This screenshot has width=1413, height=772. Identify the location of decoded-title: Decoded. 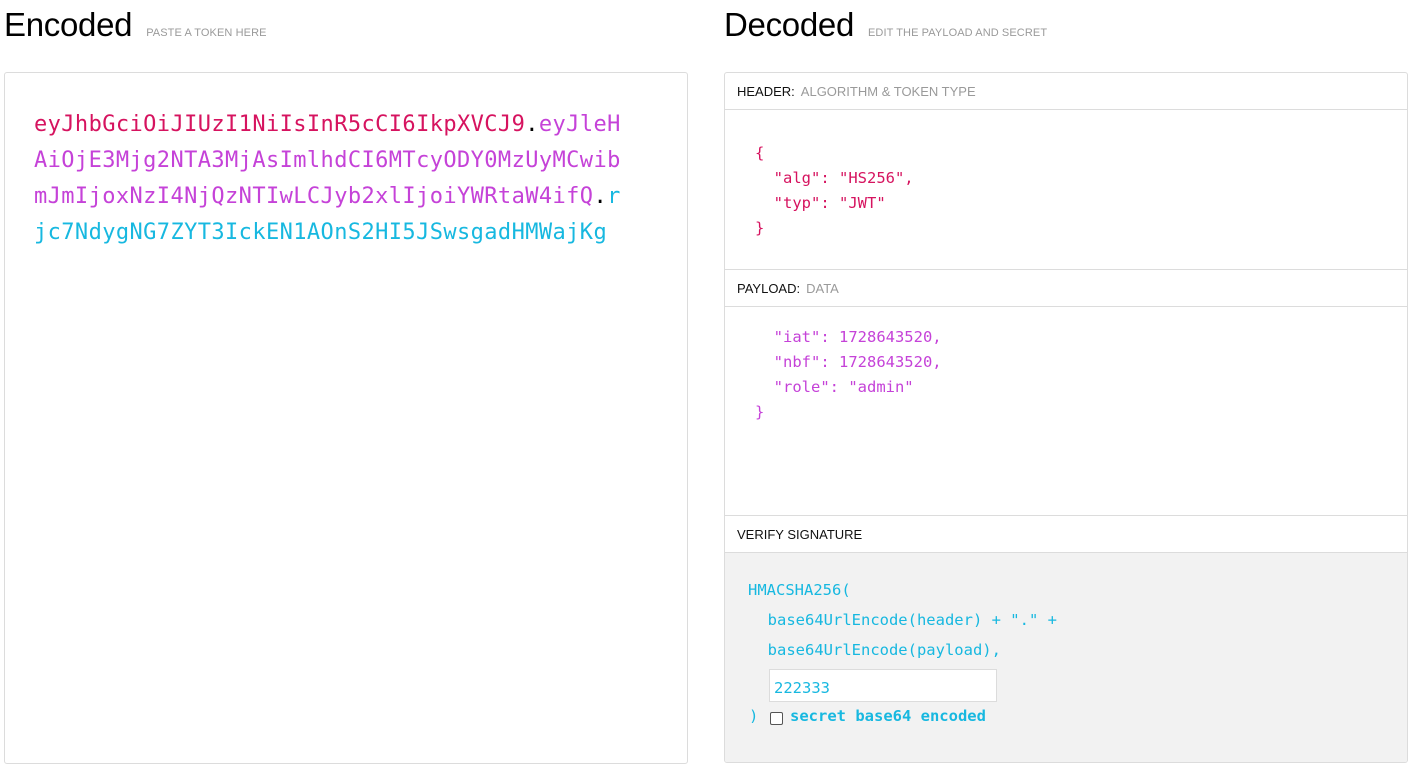
(789, 24).